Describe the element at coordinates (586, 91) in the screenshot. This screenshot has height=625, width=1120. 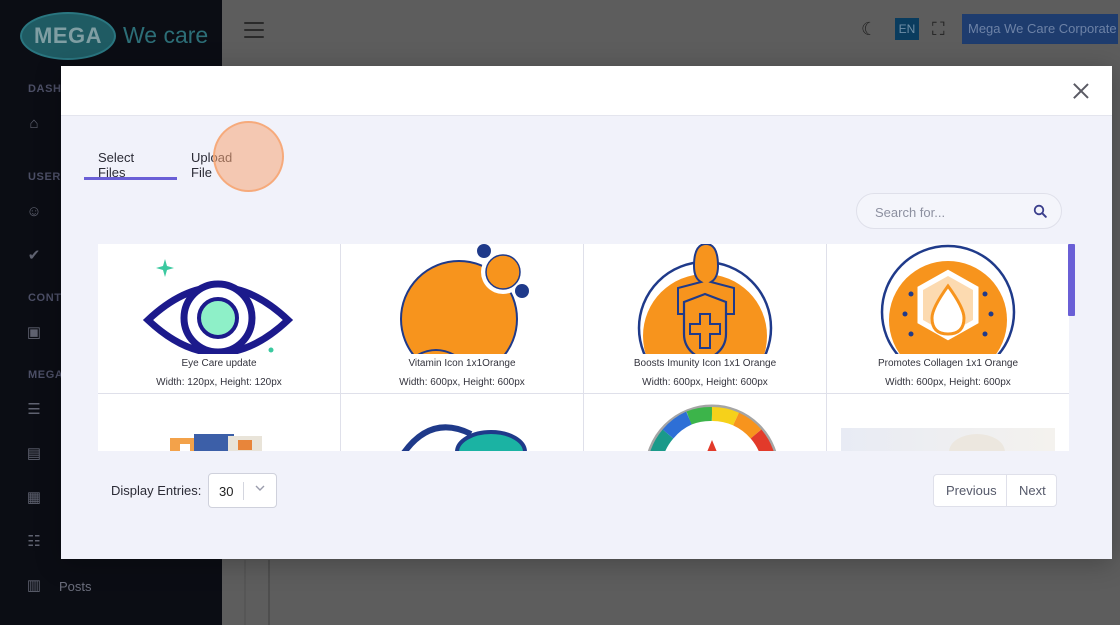
I see `modal-header` at that location.